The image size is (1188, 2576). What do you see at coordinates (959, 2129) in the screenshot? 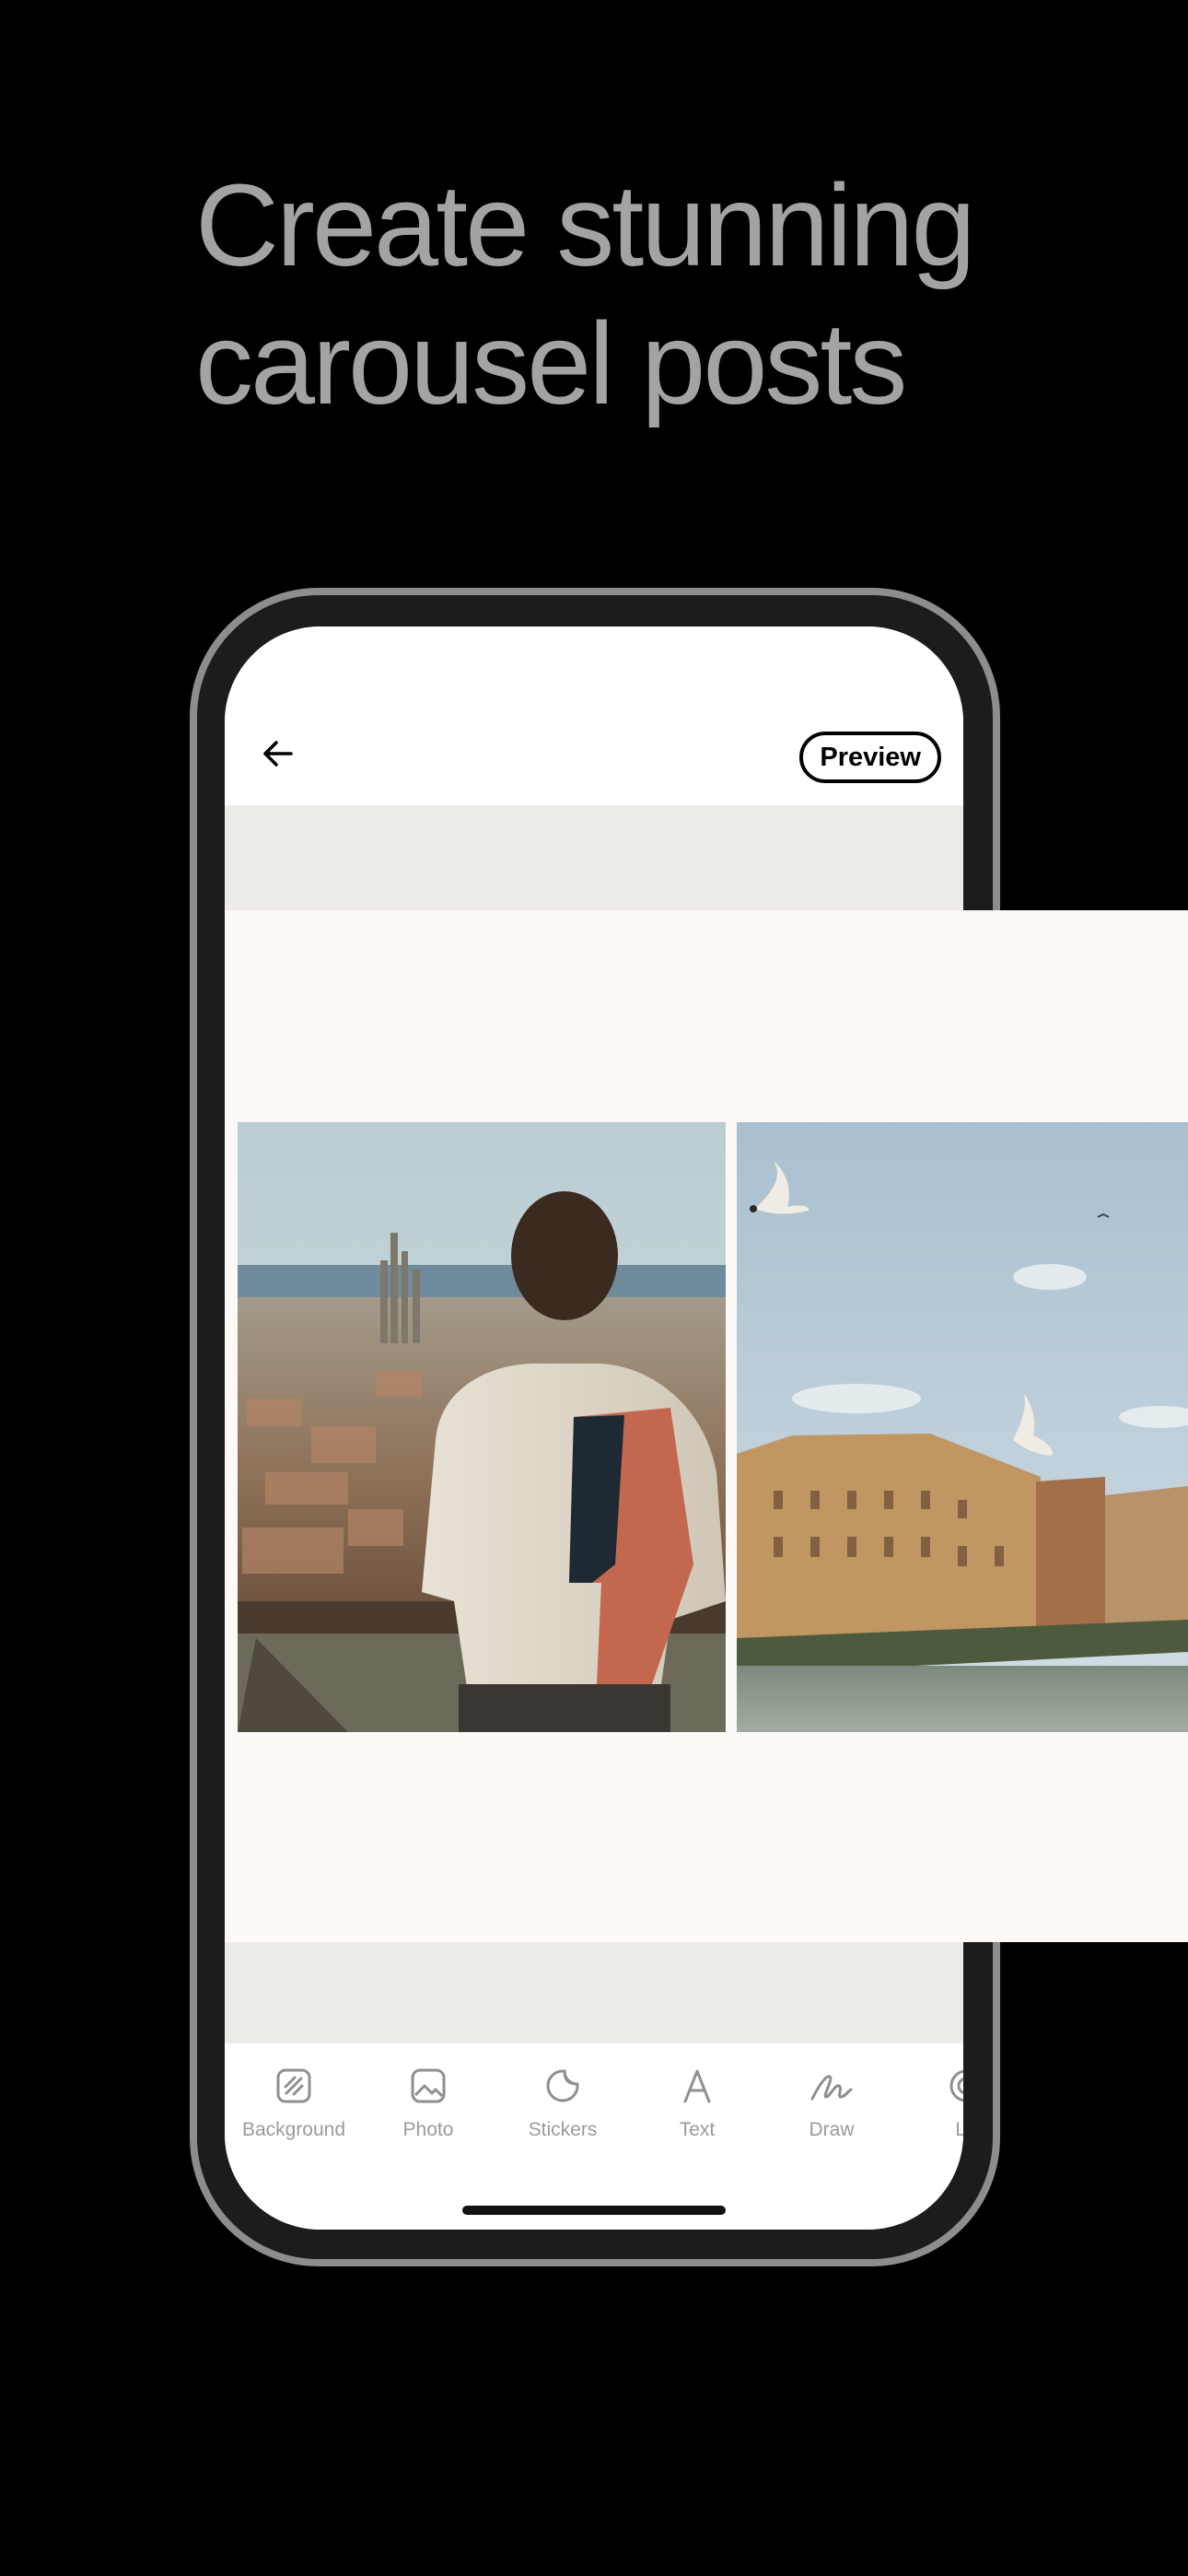
I see `tool-logo-label: Lo` at bounding box center [959, 2129].